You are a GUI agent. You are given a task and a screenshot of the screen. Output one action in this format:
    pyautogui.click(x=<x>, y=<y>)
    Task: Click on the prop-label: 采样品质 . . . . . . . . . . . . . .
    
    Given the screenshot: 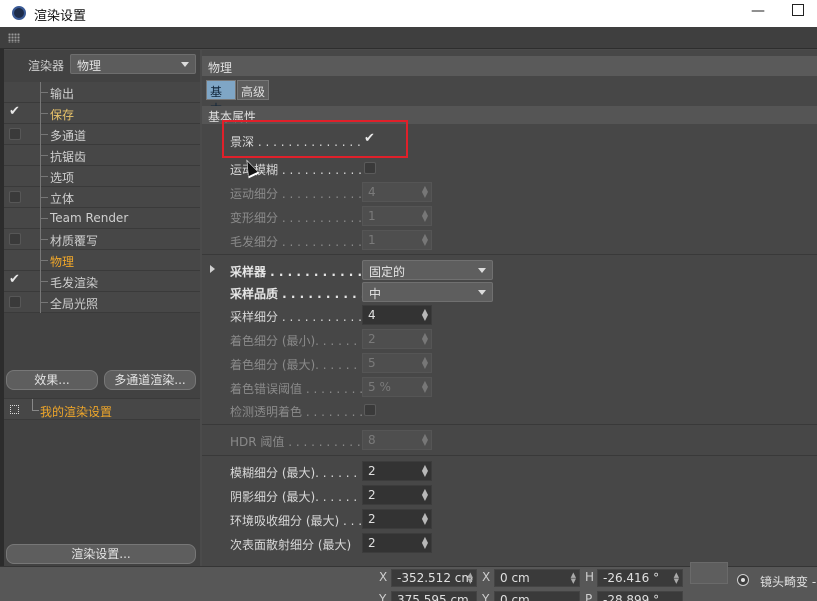 What is the action you would take?
    pyautogui.click(x=296, y=294)
    